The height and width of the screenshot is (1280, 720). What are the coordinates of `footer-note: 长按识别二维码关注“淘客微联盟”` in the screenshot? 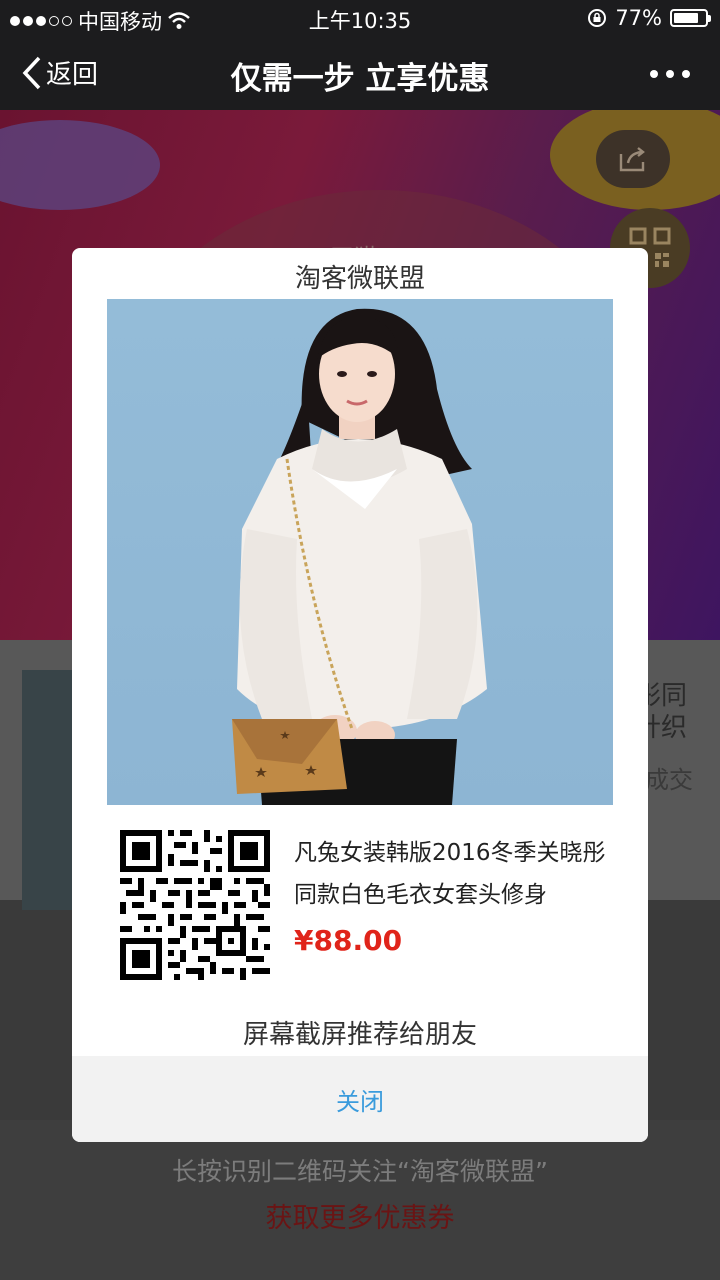 It's located at (360, 1171).